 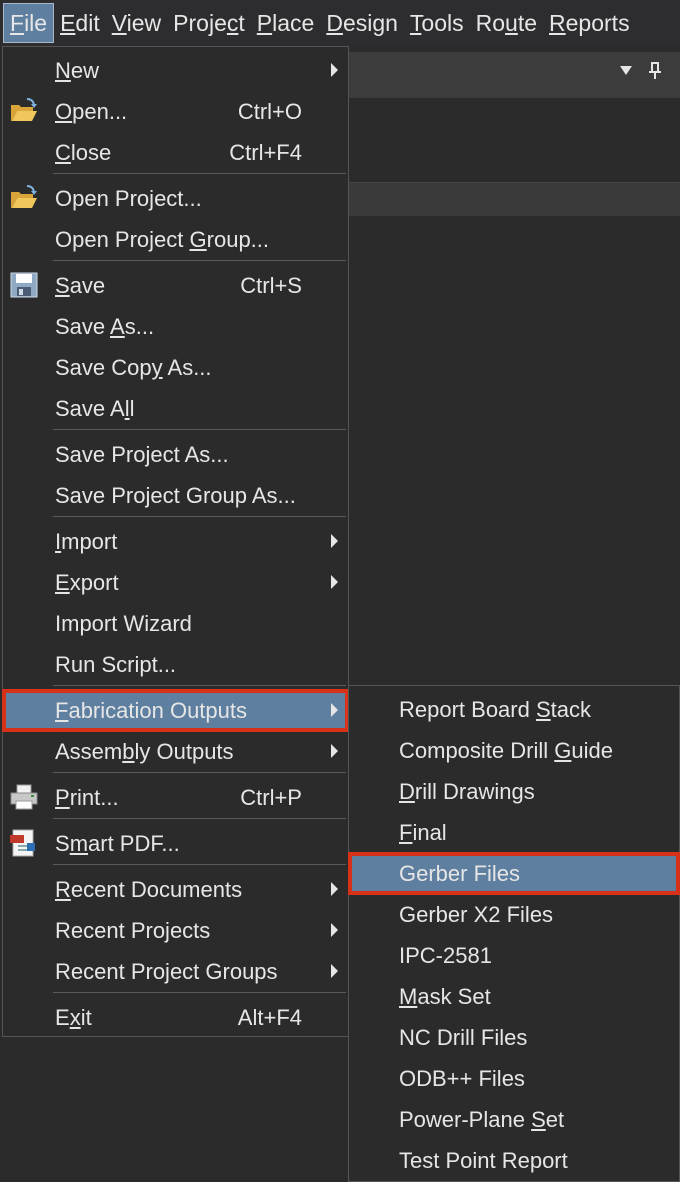 I want to click on submenu-item-label: Composite Drill Guide, so click(x=506, y=750).